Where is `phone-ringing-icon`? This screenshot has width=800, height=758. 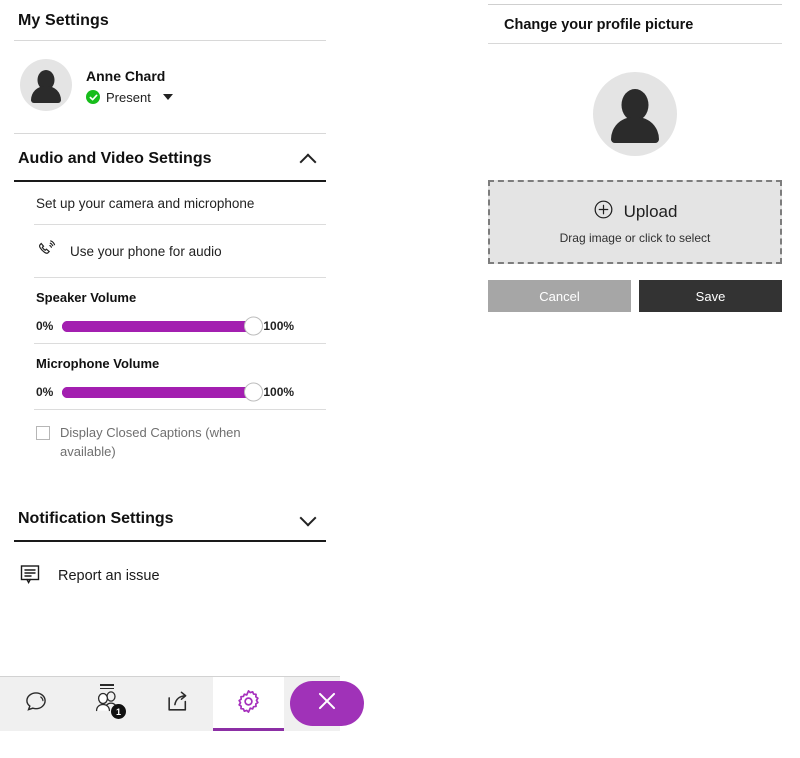
phone-ringing-icon is located at coordinates (47, 251).